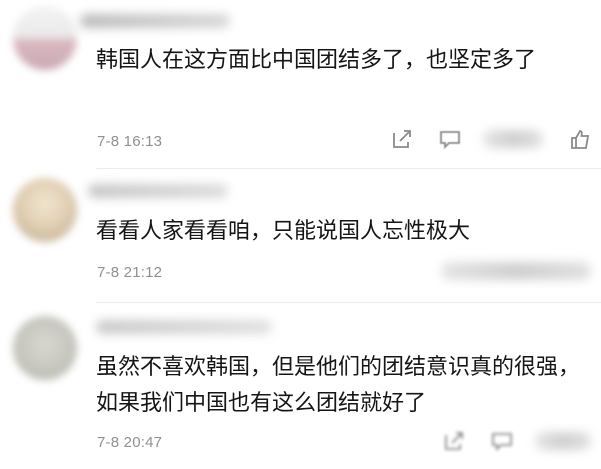 This screenshot has height=469, width=601. Describe the element at coordinates (283, 231) in the screenshot. I see `comment-text: 看看人家看看咱，只能说国人忘性极大` at that location.